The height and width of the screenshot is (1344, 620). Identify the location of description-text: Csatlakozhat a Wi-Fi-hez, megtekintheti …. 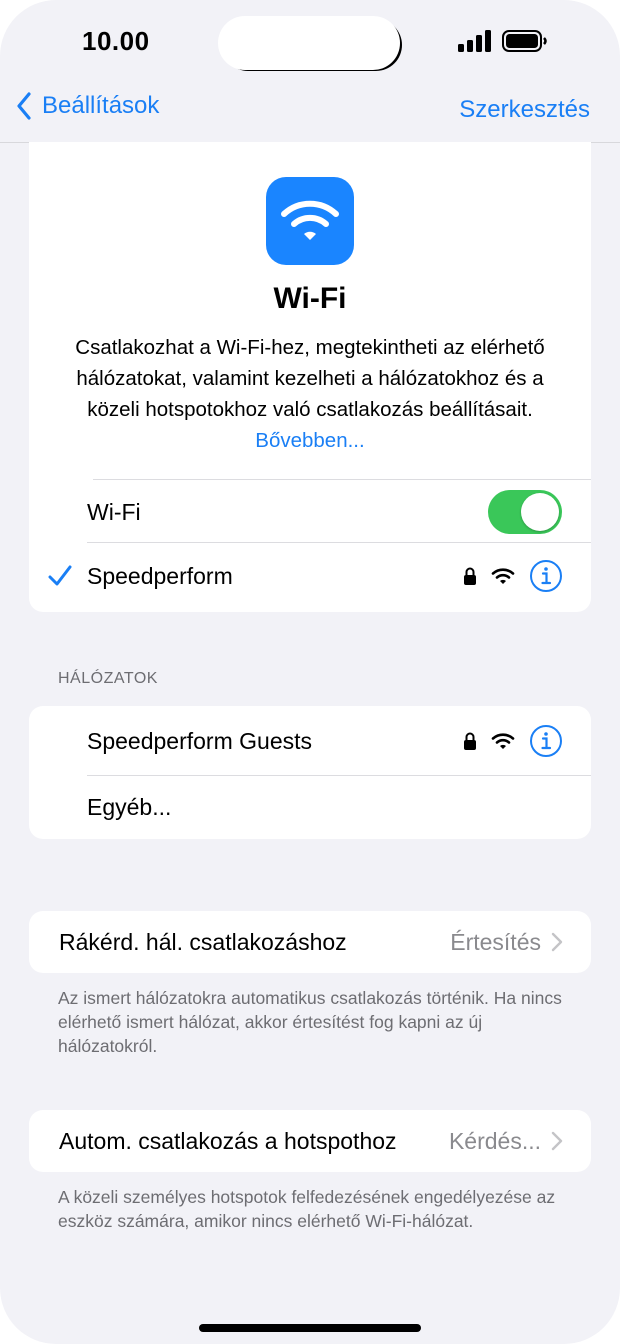
(310, 378).